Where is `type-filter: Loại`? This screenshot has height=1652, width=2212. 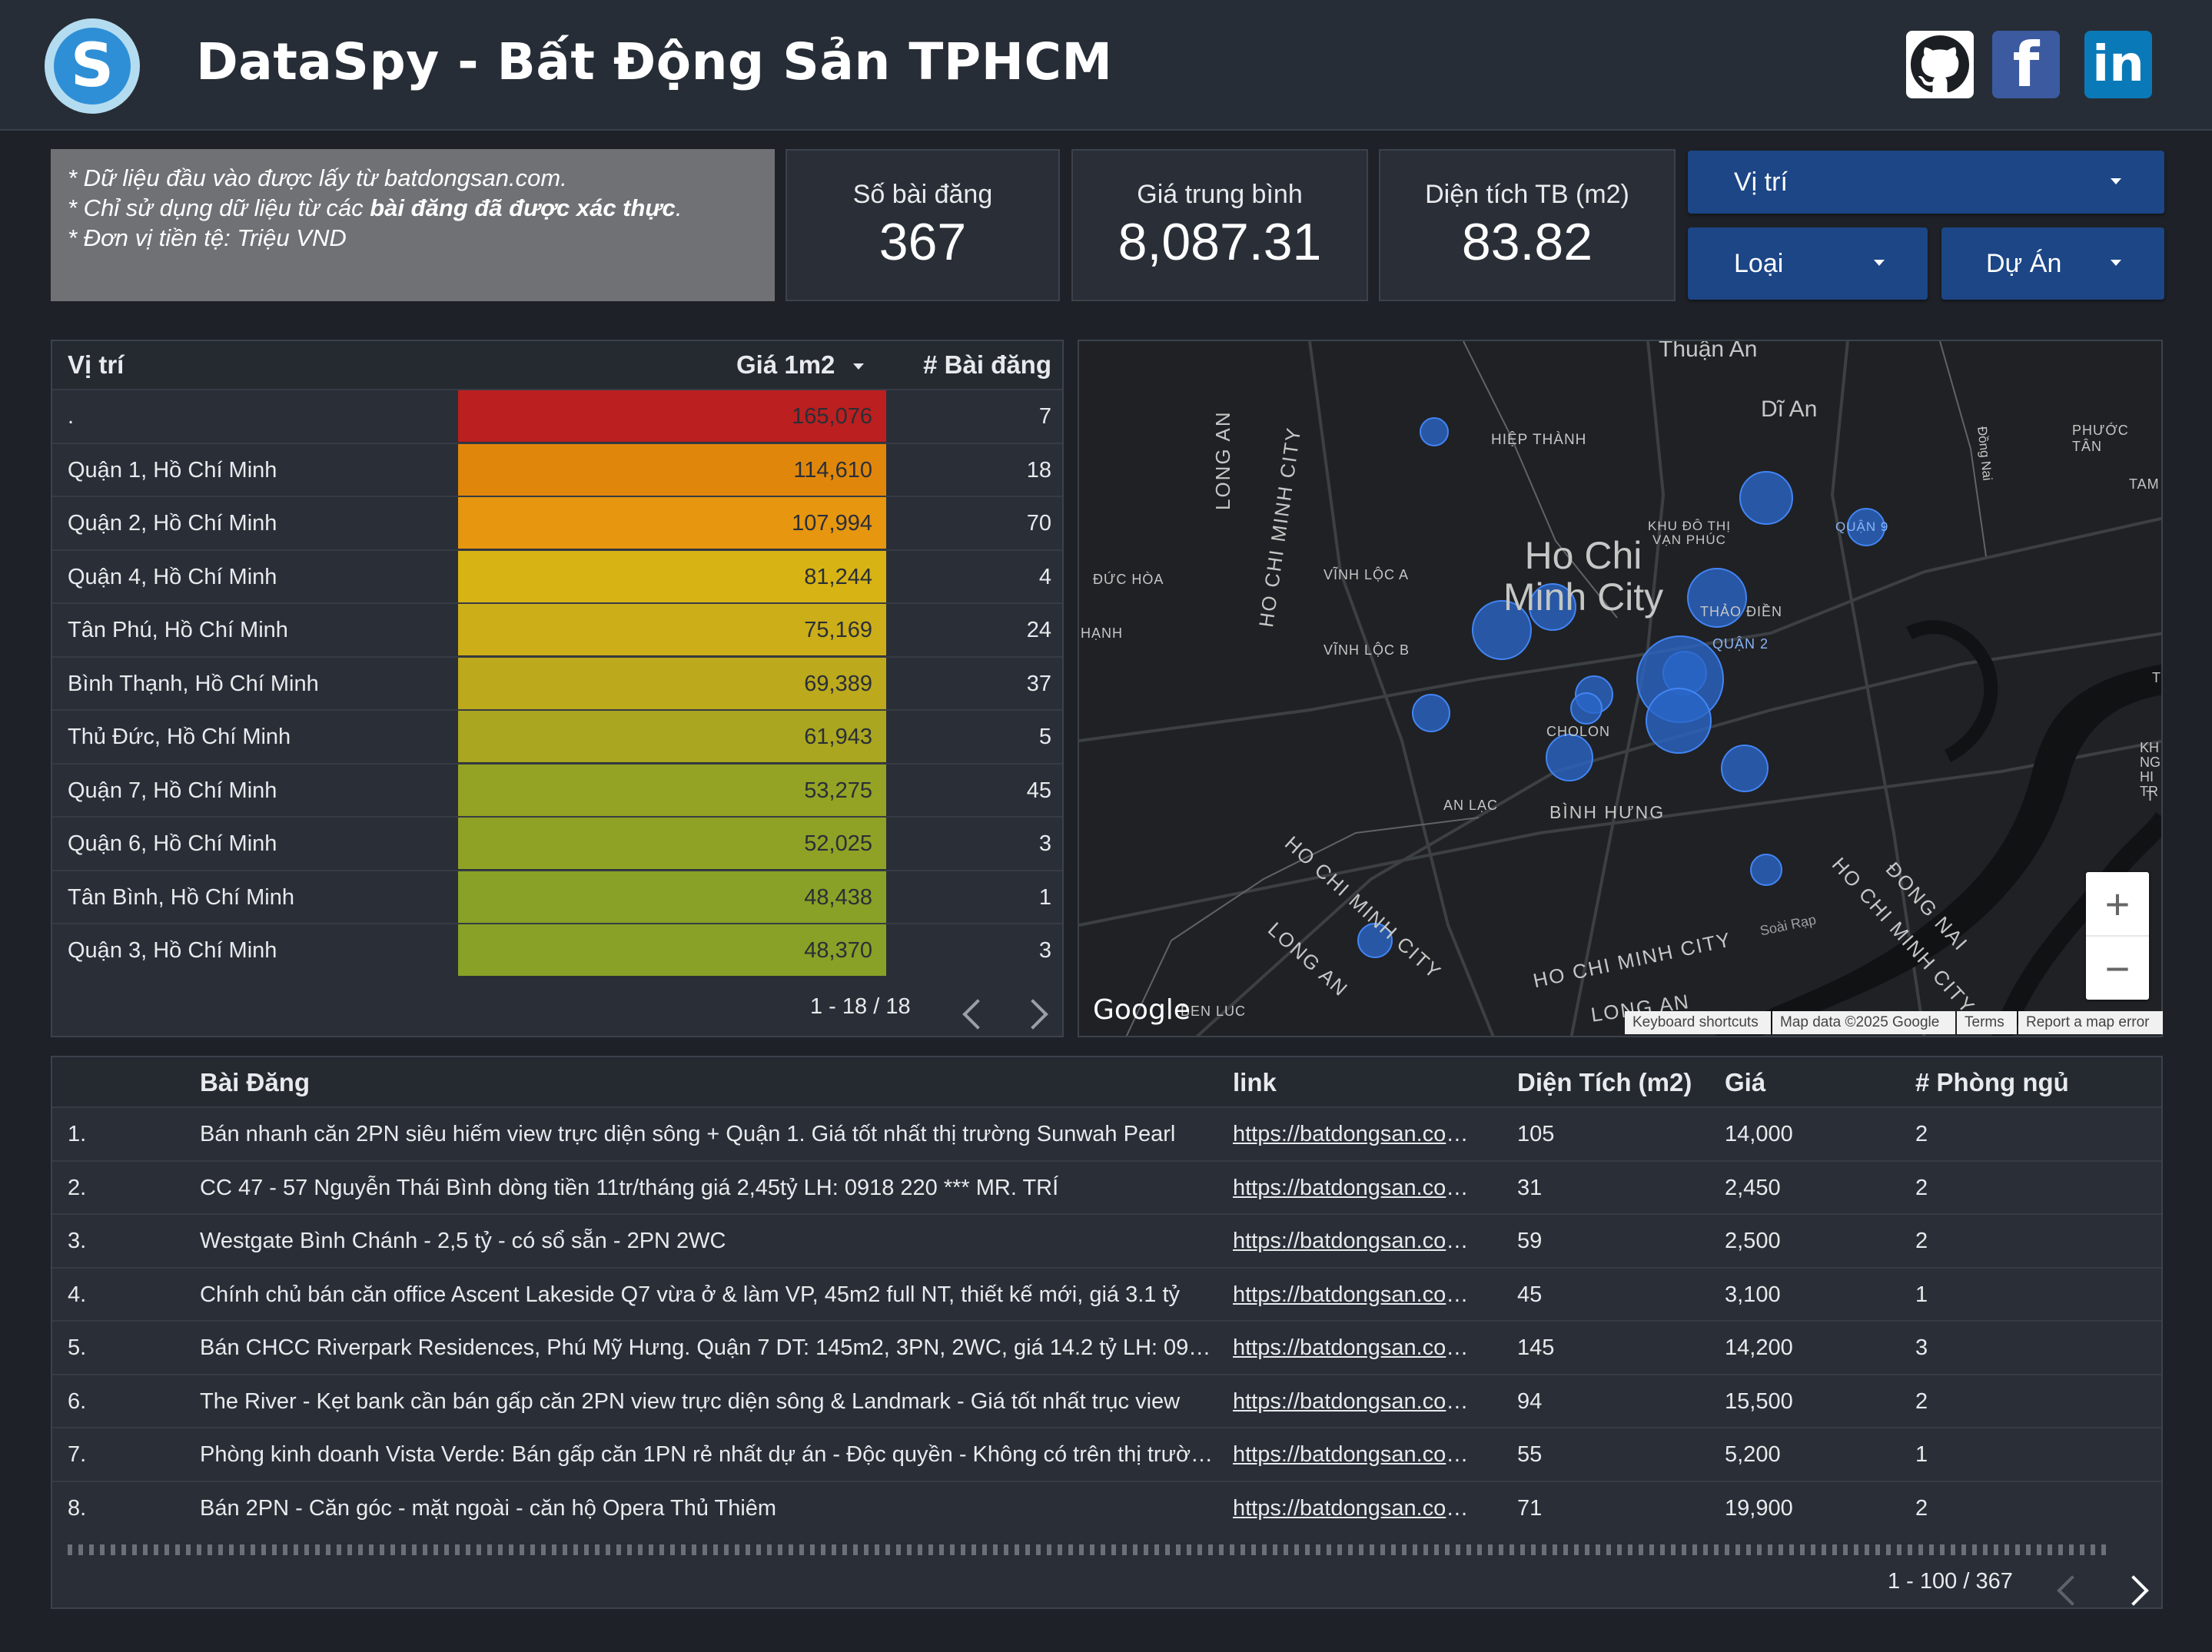 type-filter: Loại is located at coordinates (1808, 263).